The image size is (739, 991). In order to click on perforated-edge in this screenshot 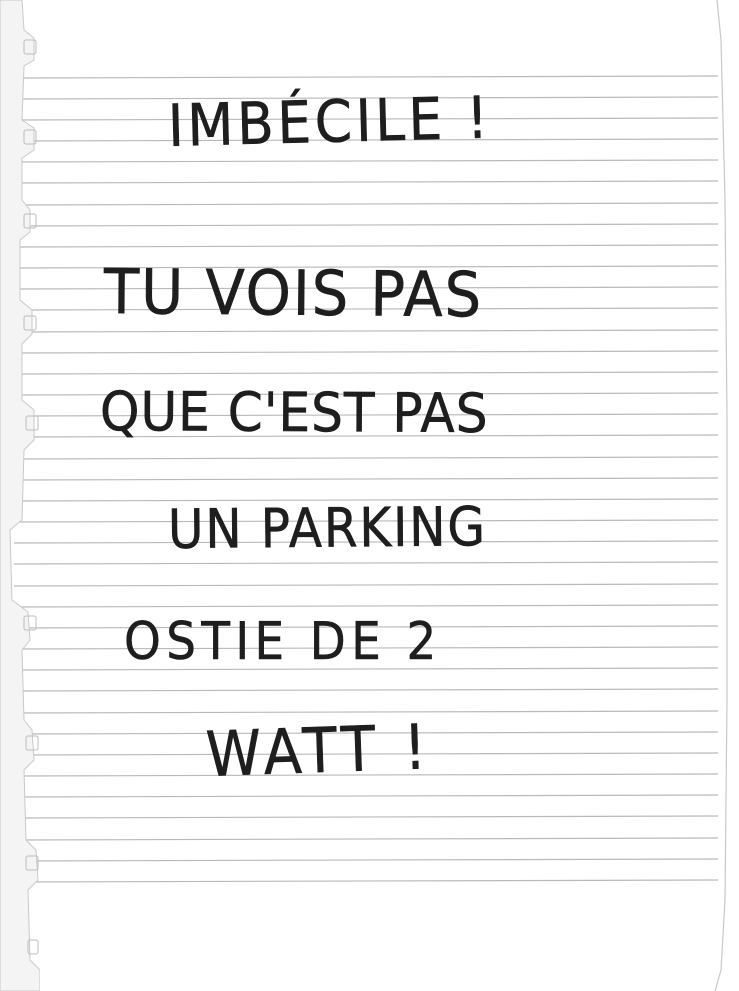, I will do `click(20, 495)`.